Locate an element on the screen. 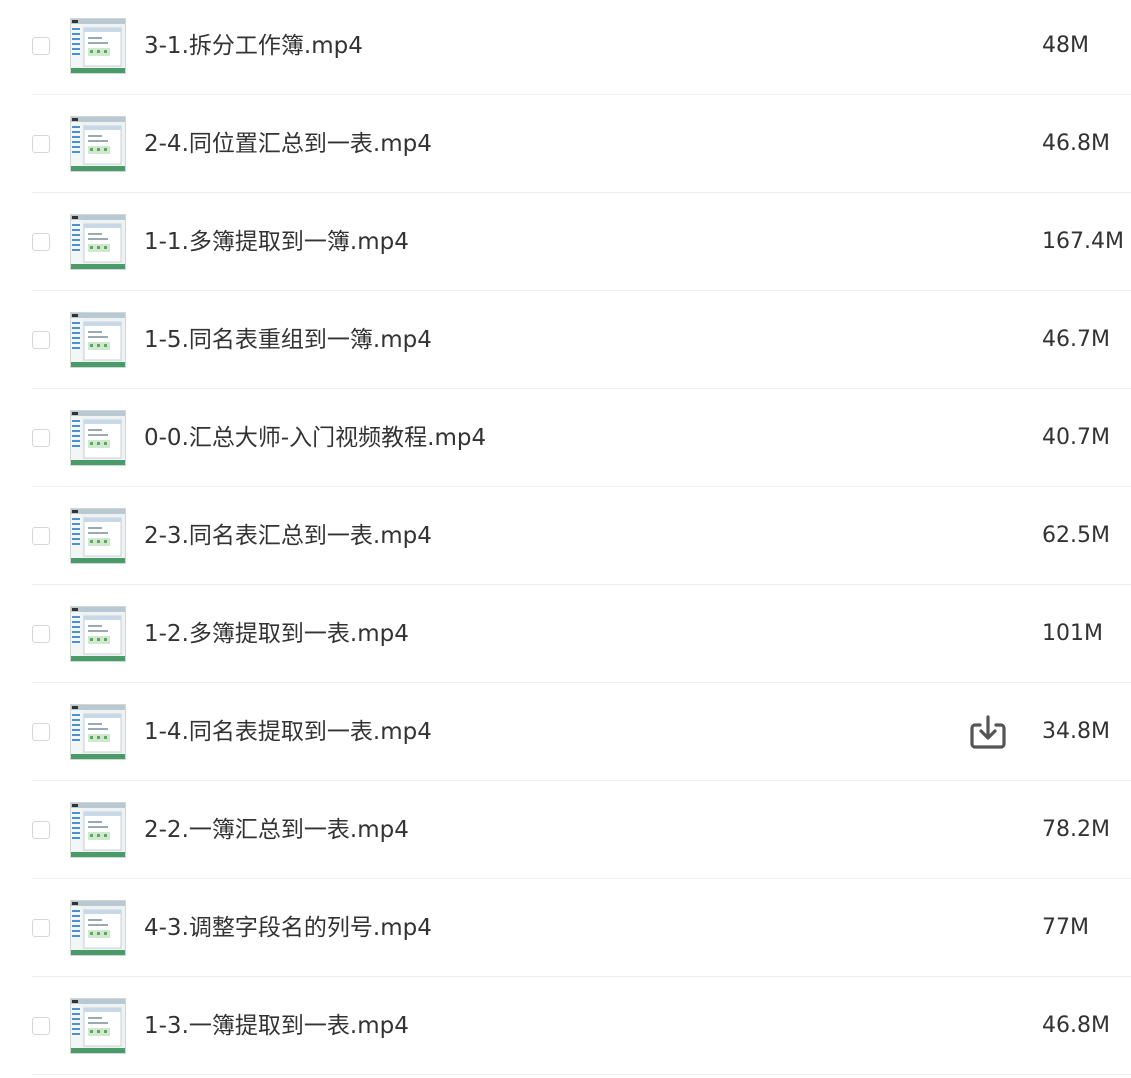 The image size is (1131, 1078). file-name: 2-4.同位置汇总到一表.mp4 is located at coordinates (288, 144).